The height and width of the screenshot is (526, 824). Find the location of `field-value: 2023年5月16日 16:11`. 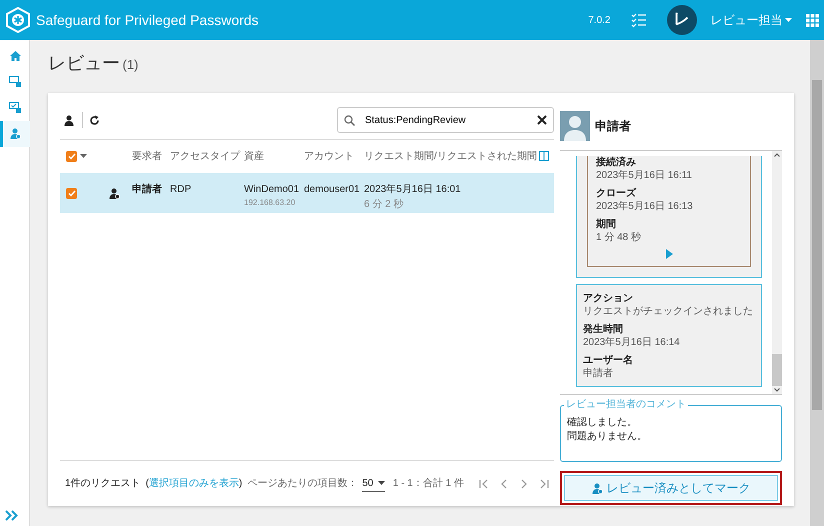

field-value: 2023年5月16日 16:11 is located at coordinates (644, 175).